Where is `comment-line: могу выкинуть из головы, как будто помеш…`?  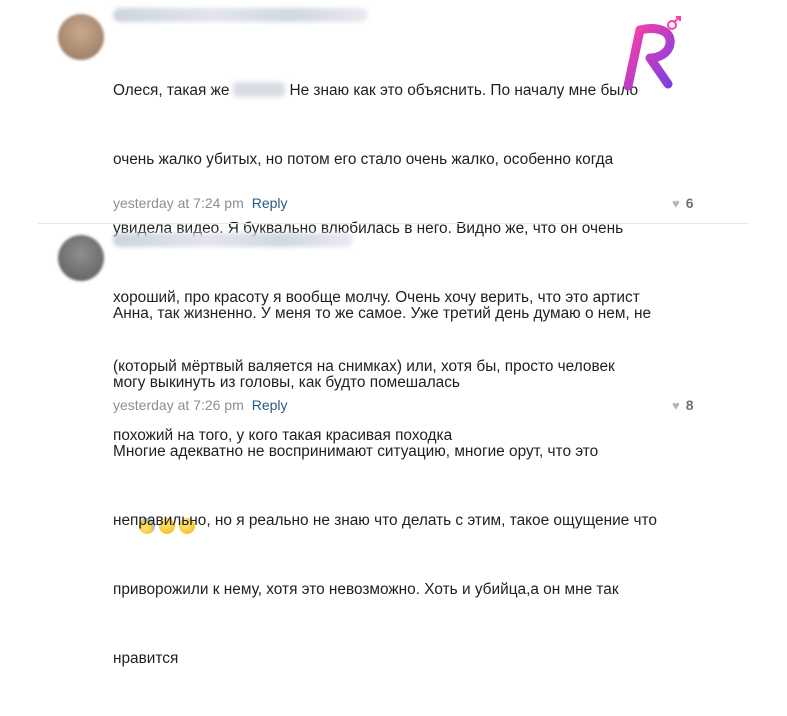 comment-line: могу выкинуть из головы, как будто помеш… is located at coordinates (286, 382).